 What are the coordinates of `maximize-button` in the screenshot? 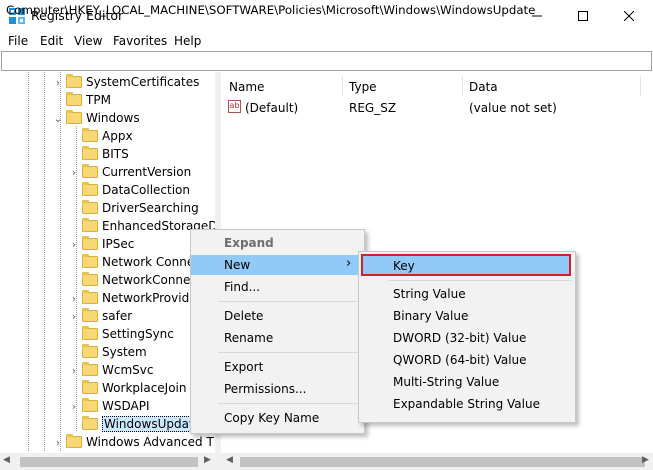 It's located at (583, 15).